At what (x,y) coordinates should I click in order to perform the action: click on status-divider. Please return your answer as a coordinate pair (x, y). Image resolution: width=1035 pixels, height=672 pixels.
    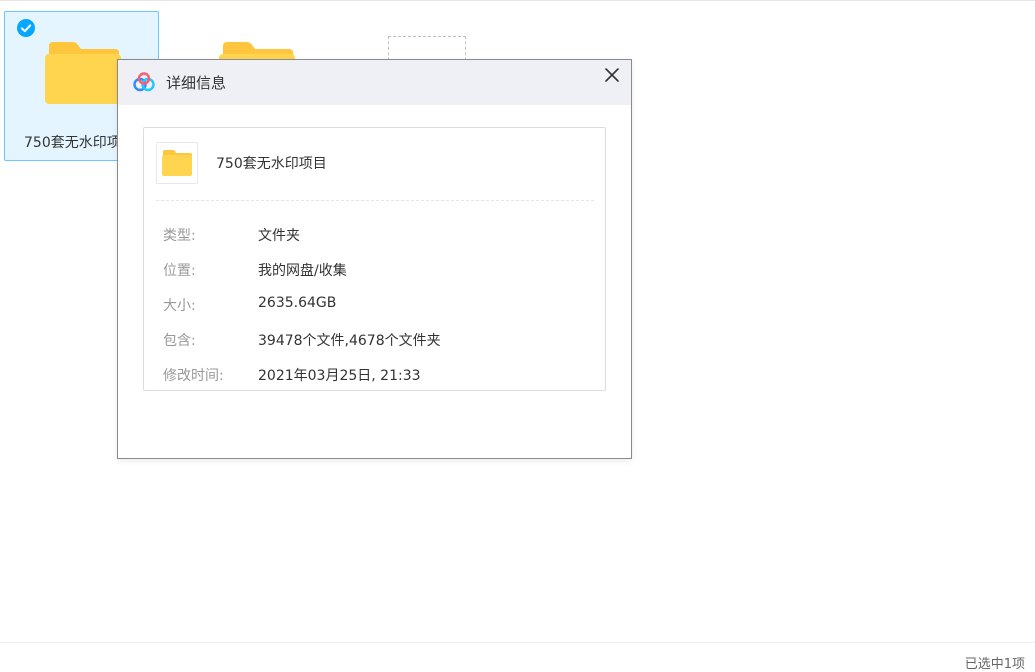
    Looking at the image, I should click on (517, 642).